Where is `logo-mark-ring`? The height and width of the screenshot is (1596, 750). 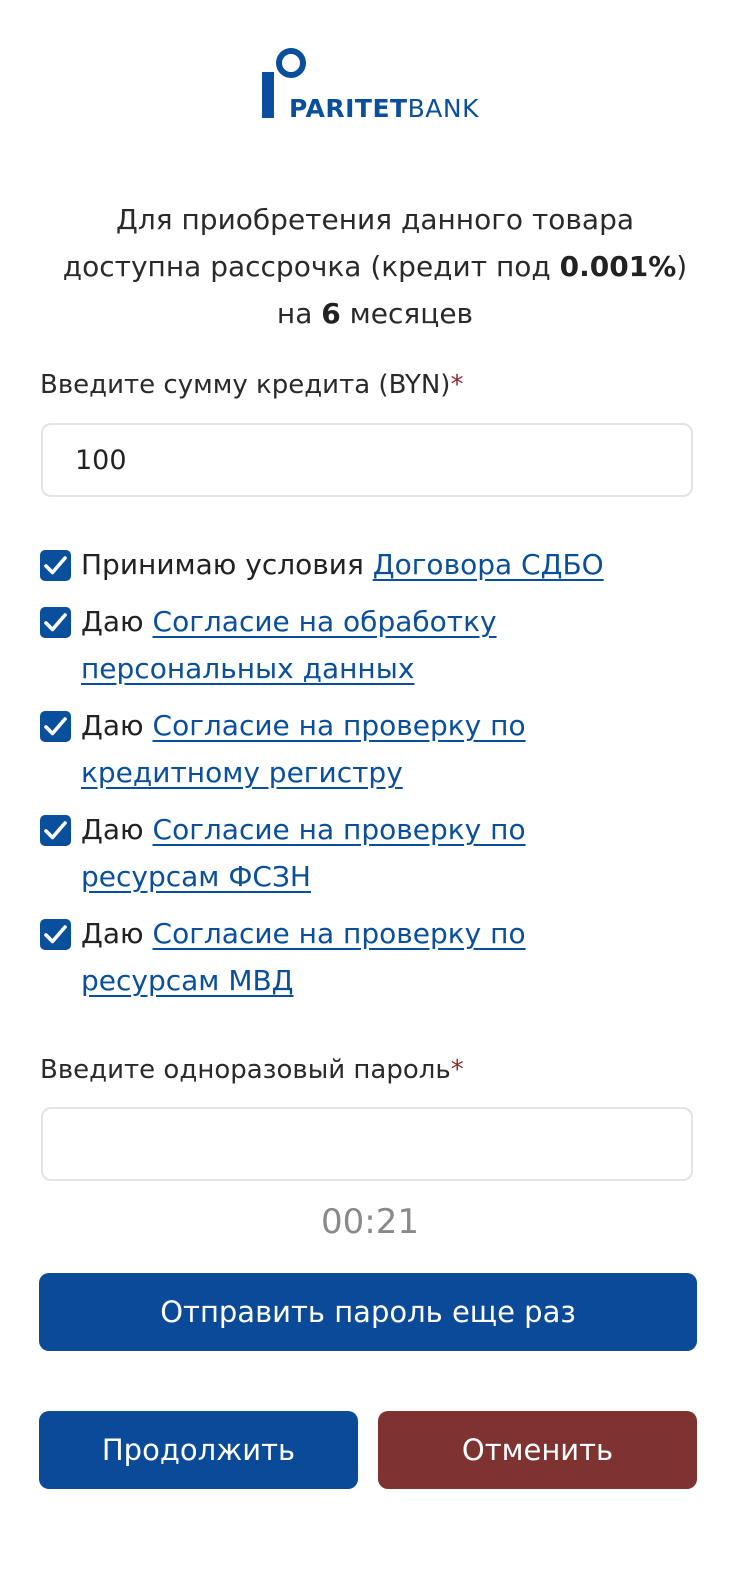
logo-mark-ring is located at coordinates (291, 63).